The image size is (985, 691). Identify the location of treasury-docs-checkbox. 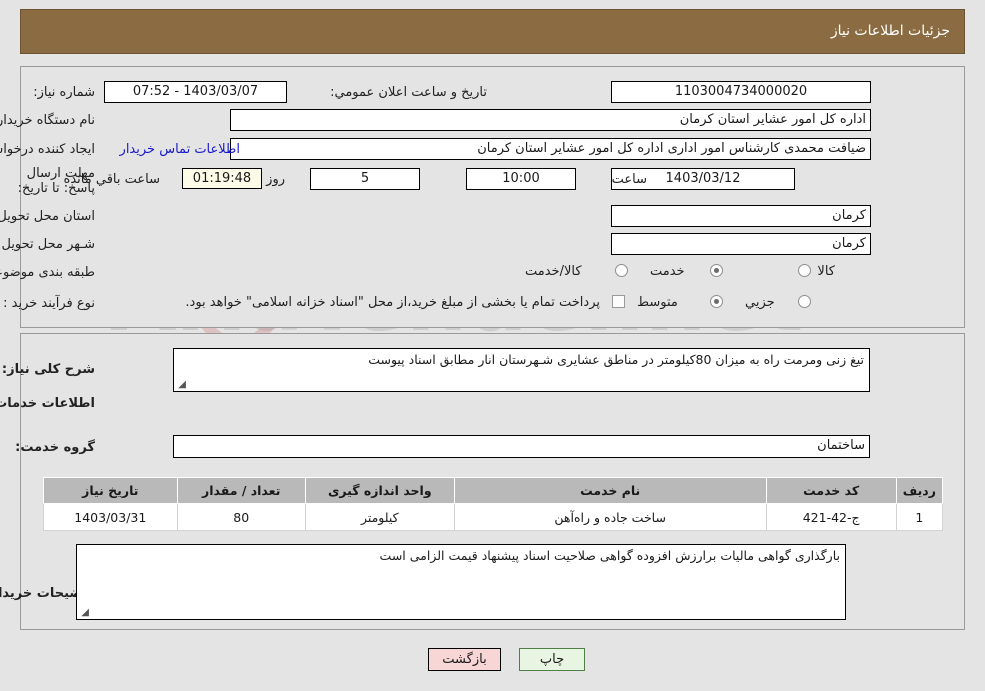
(618, 301).